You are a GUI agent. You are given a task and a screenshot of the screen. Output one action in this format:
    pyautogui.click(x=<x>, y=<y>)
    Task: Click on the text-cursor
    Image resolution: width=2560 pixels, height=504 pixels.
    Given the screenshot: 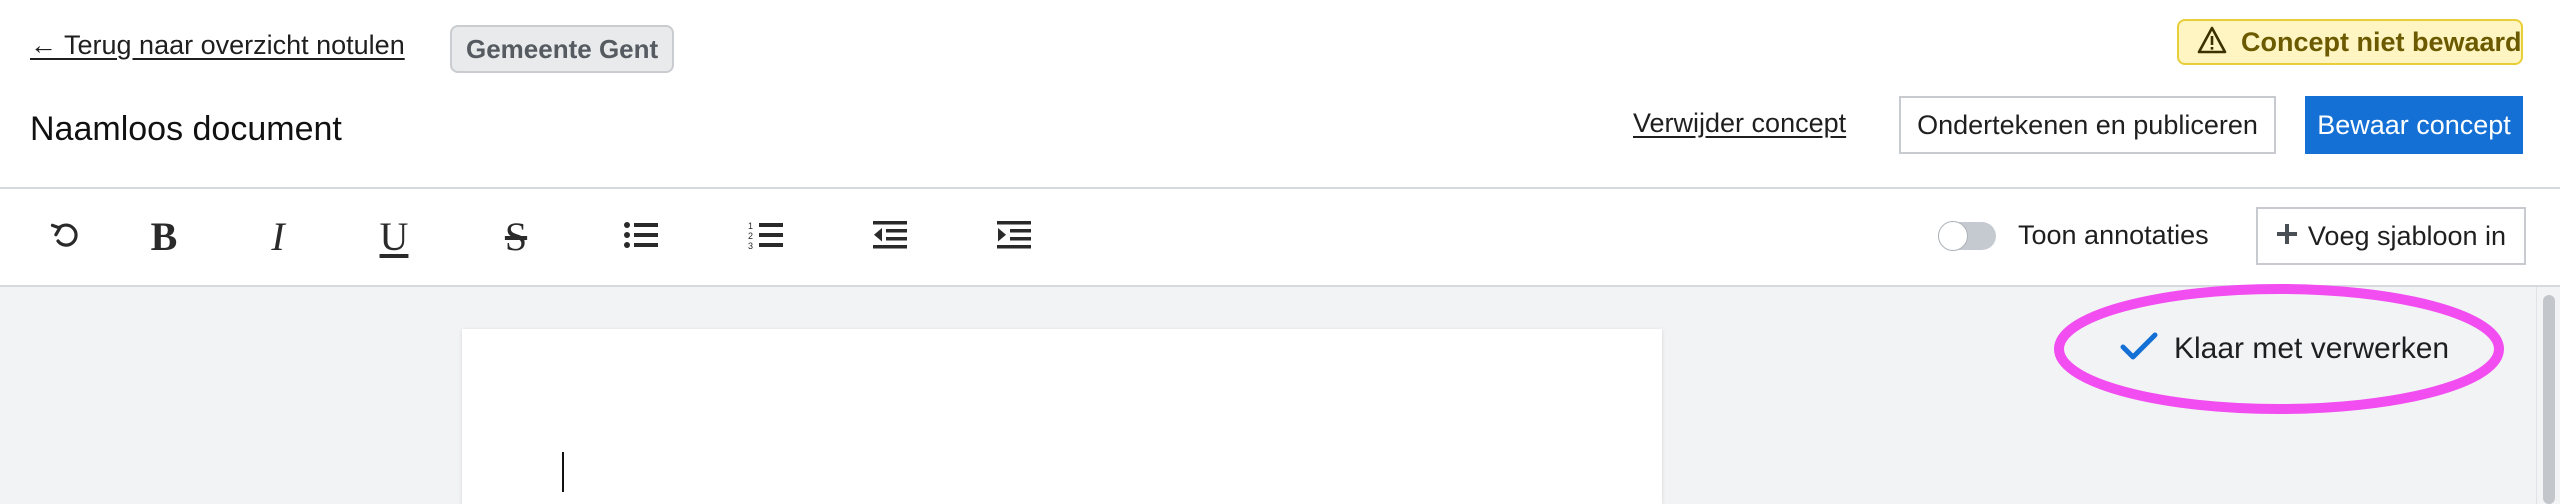 What is the action you would take?
    pyautogui.click(x=563, y=472)
    